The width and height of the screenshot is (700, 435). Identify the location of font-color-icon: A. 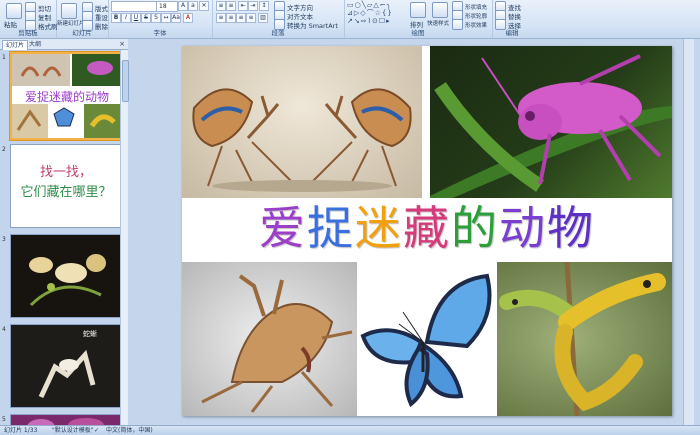
(188, 18).